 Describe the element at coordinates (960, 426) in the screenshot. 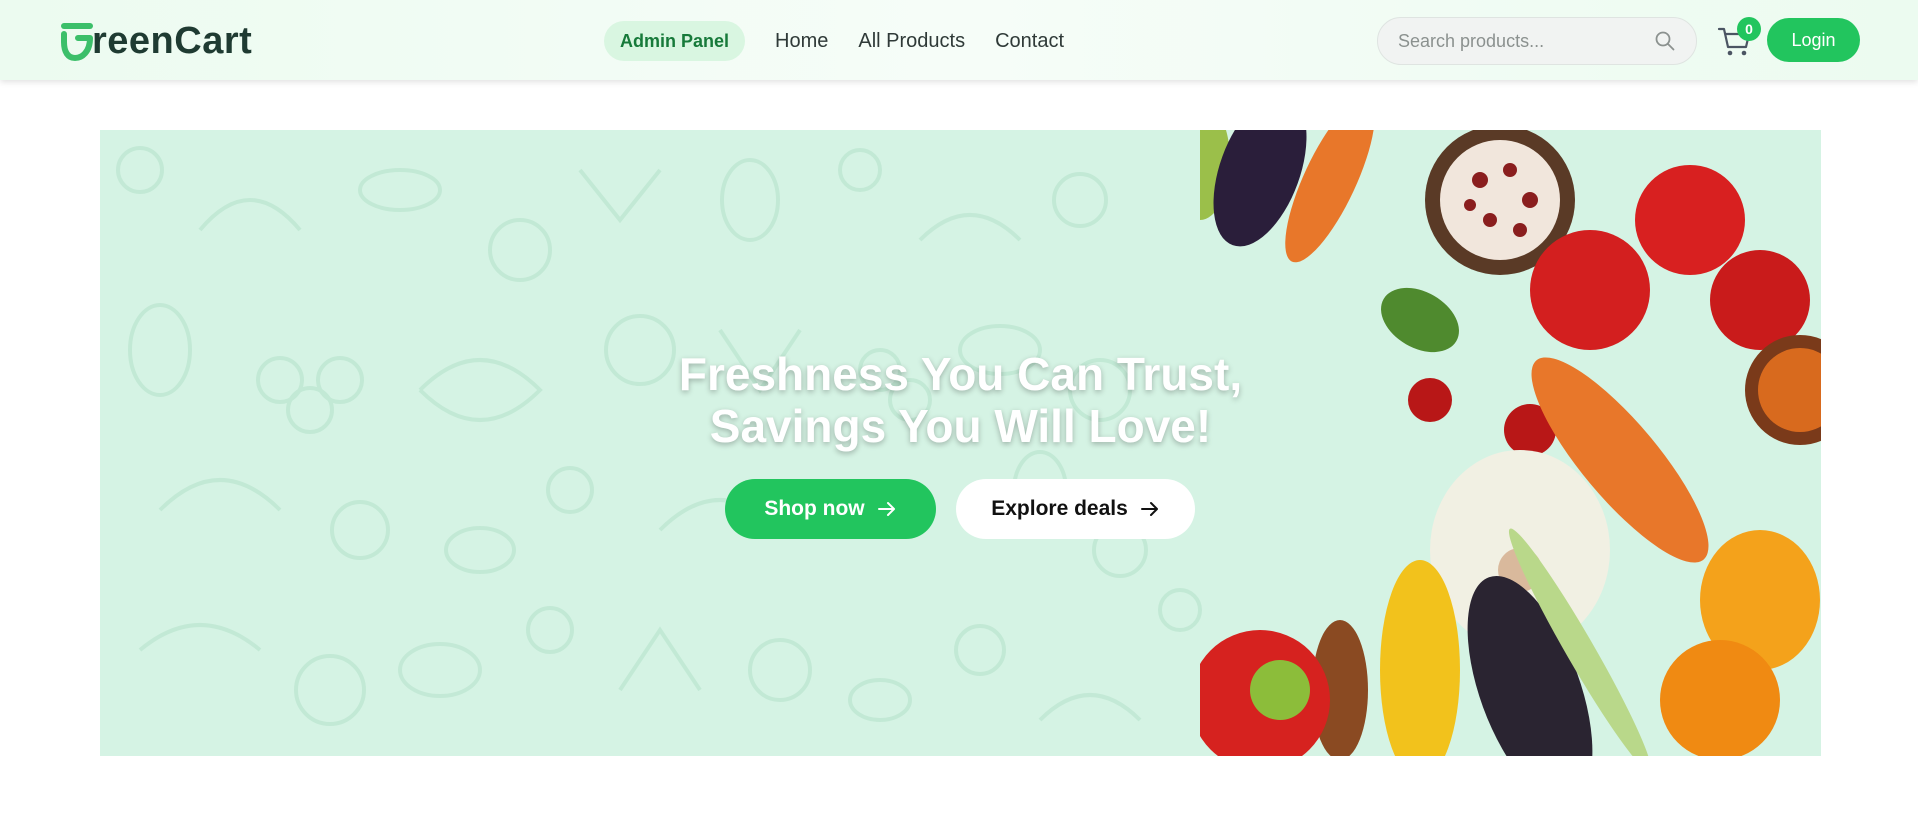

I see `hero-headline-line2: Savings You Will Love!` at that location.